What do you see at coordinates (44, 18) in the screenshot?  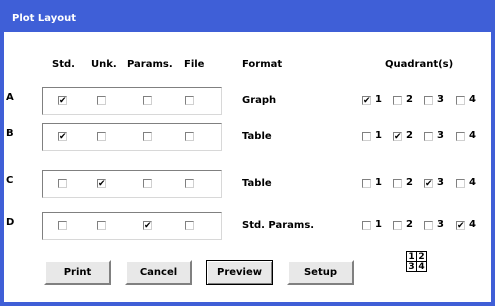 I see `window-title: Plot Layout` at bounding box center [44, 18].